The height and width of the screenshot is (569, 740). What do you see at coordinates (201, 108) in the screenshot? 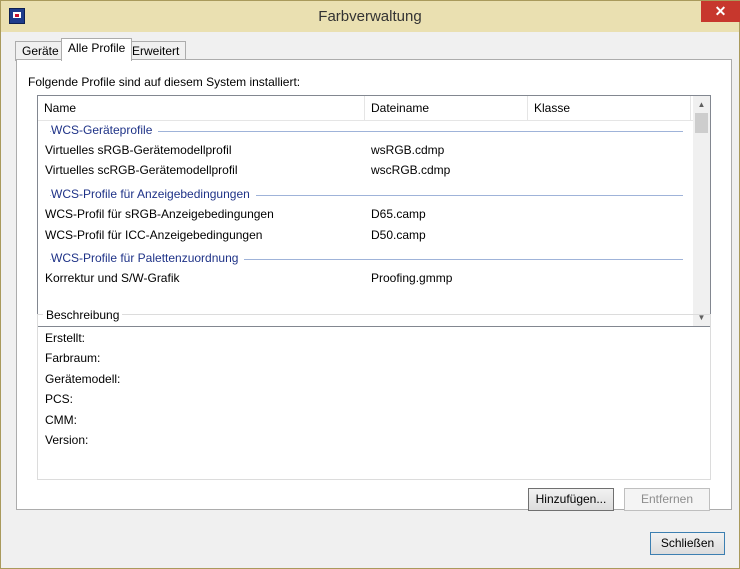
I see `column-header-name: Name` at bounding box center [201, 108].